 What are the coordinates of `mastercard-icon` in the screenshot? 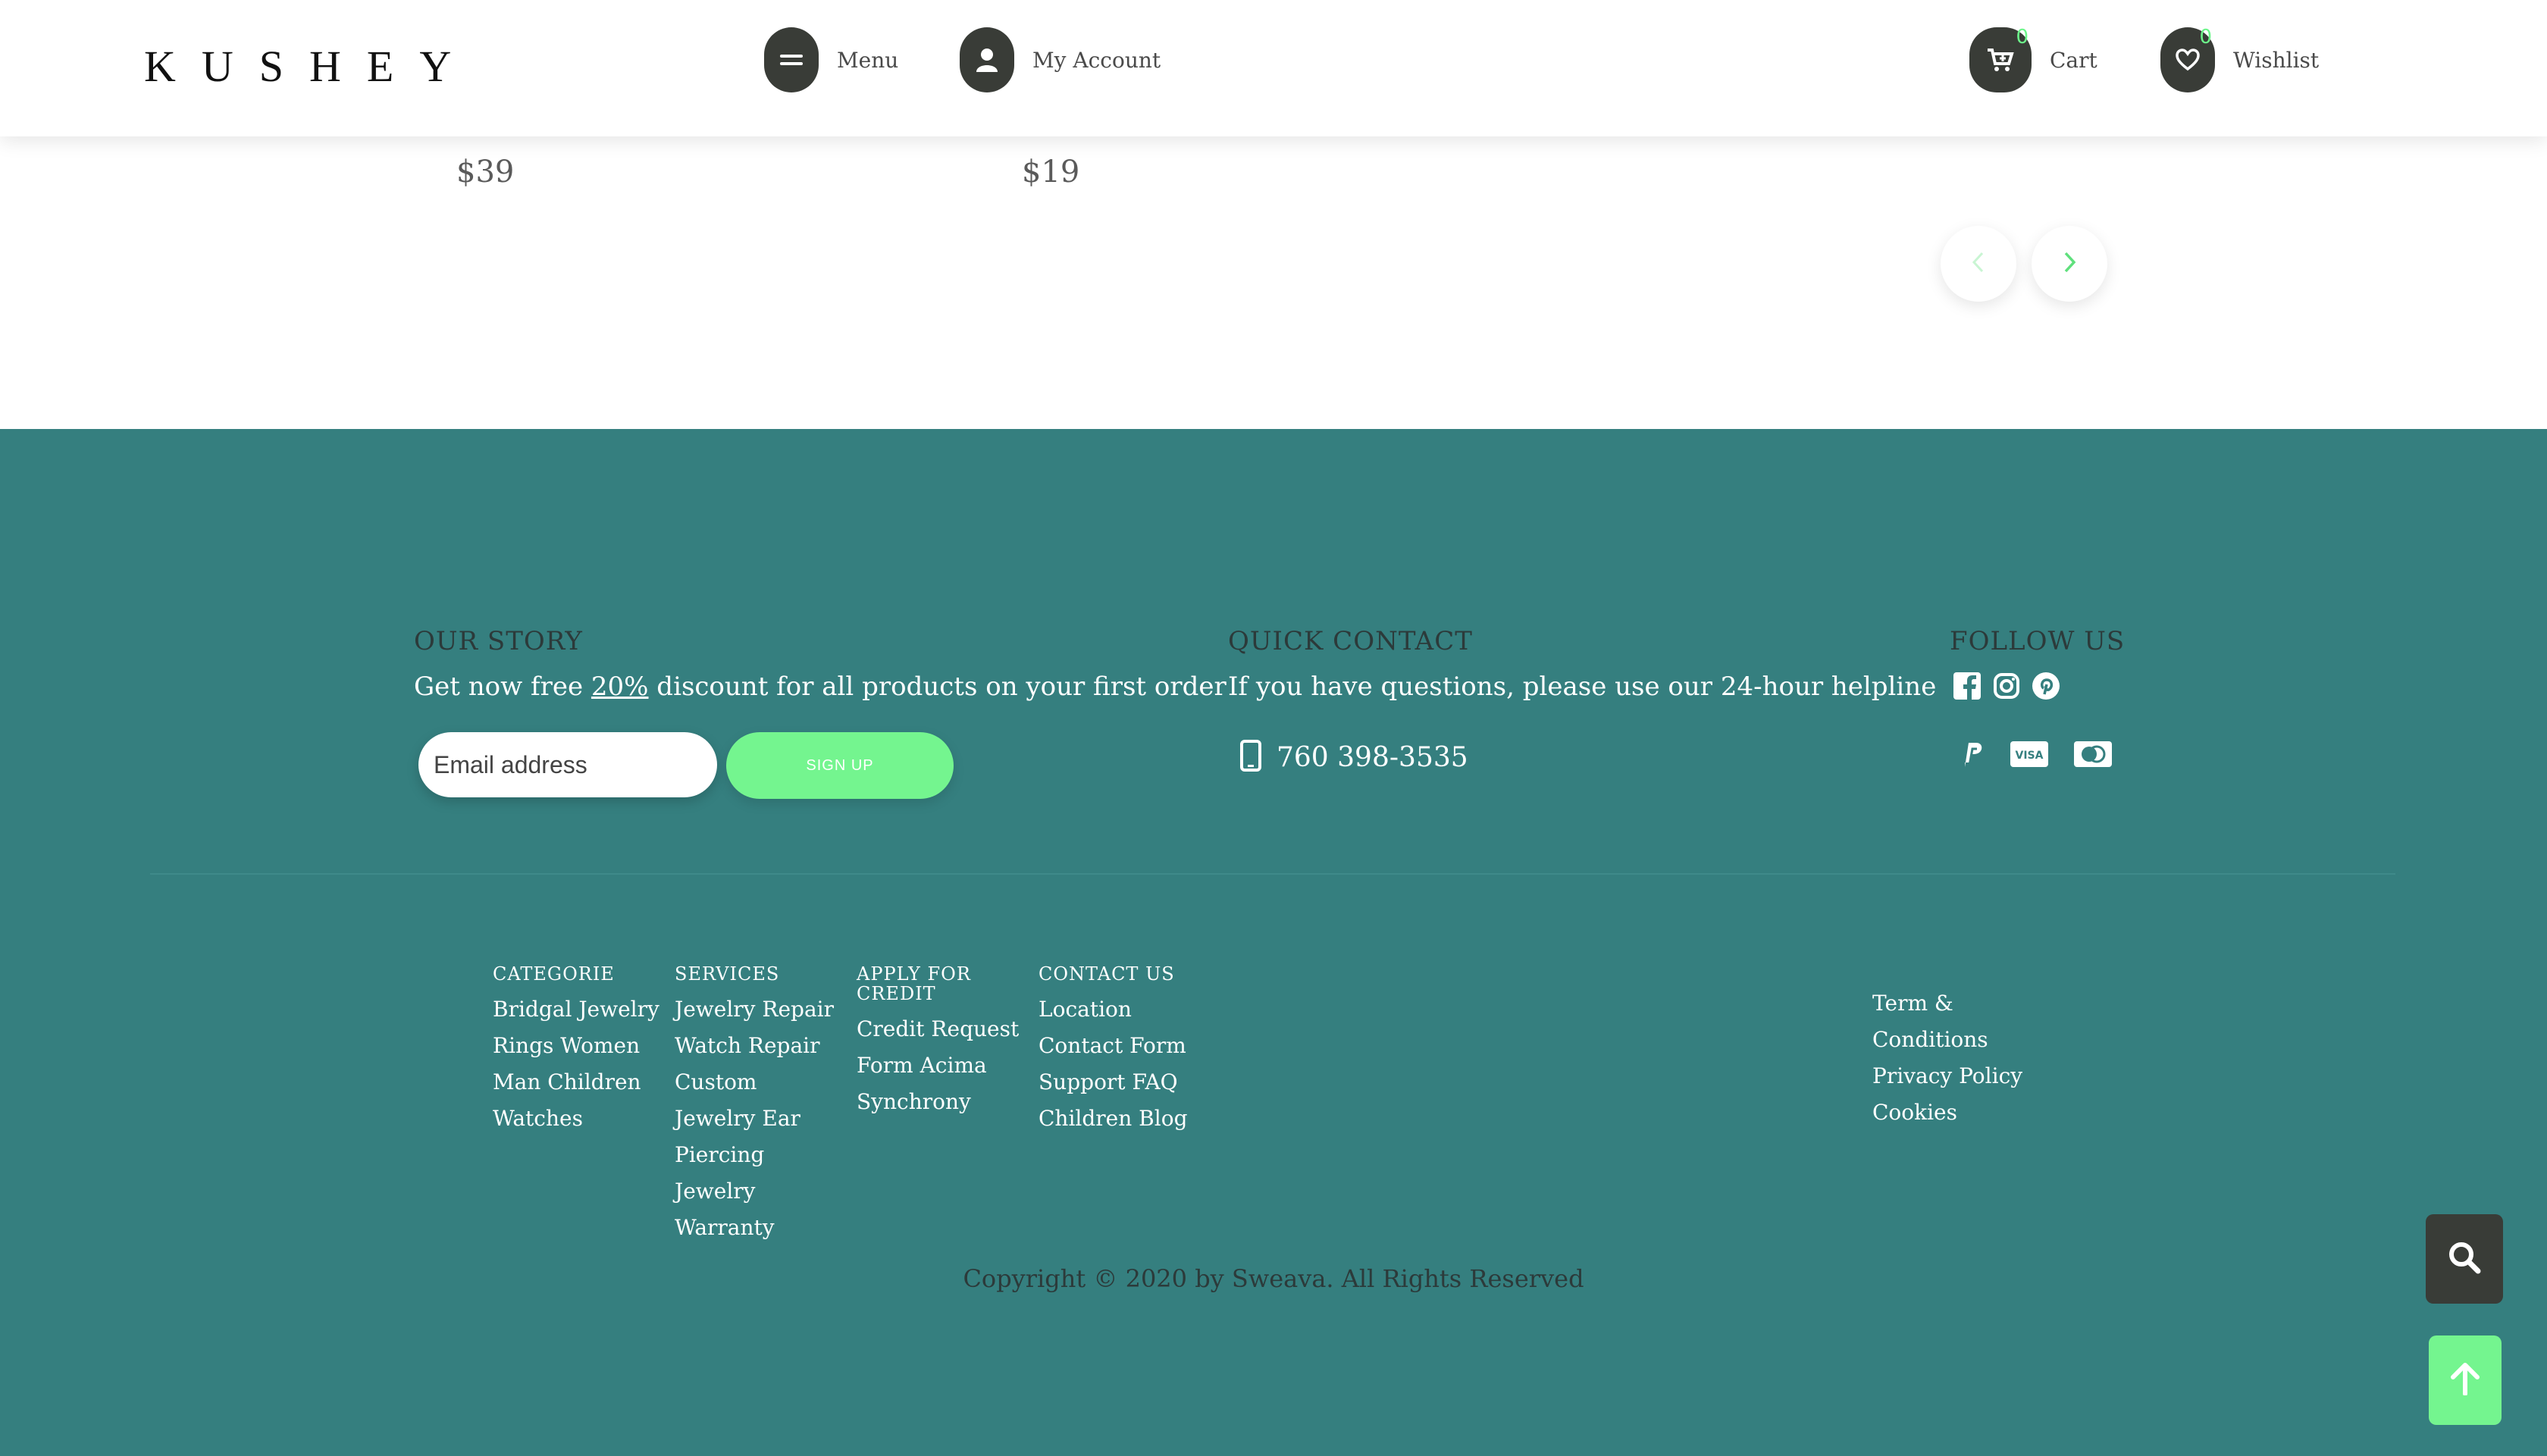 It's located at (2093, 755).